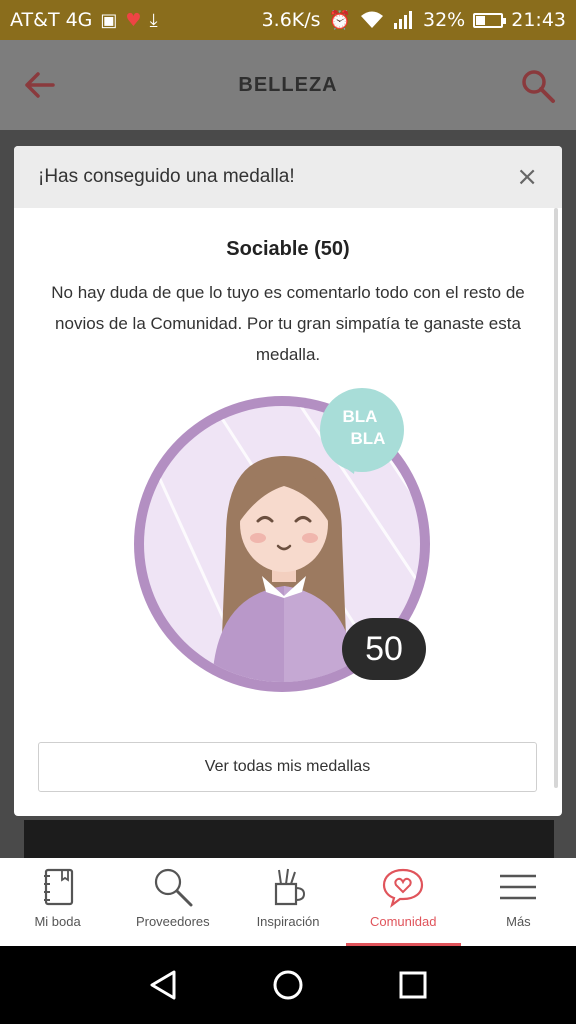  I want to click on nav-proveedores: Proveedores, so click(172, 902).